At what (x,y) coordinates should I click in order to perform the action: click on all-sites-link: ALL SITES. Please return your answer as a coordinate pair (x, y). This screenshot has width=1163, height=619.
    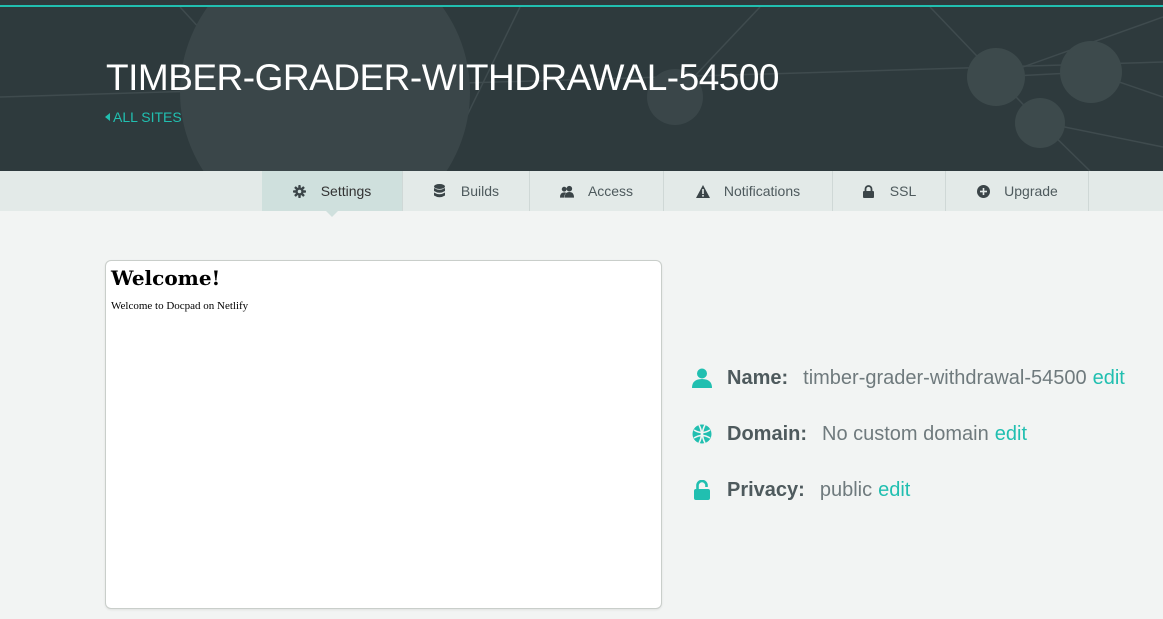
    Looking at the image, I should click on (143, 117).